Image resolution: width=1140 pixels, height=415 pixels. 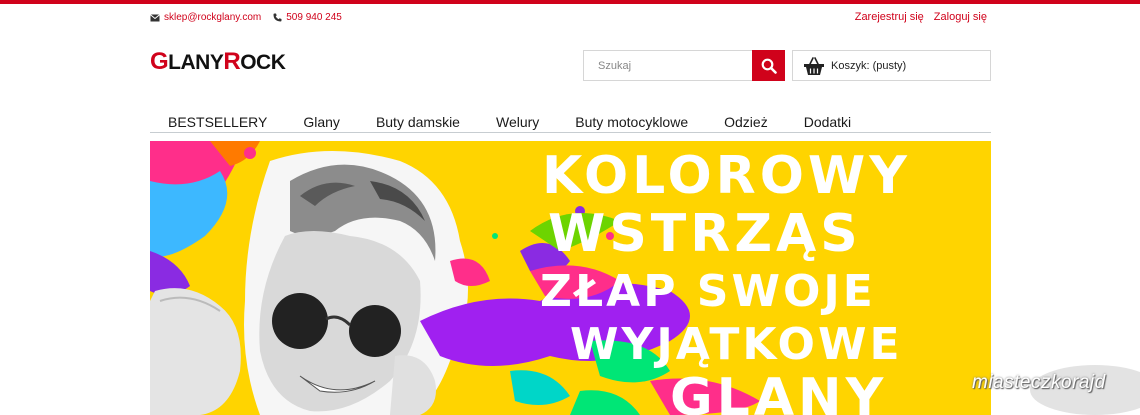 What do you see at coordinates (232, 61) in the screenshot?
I see `logo-r: R` at bounding box center [232, 61].